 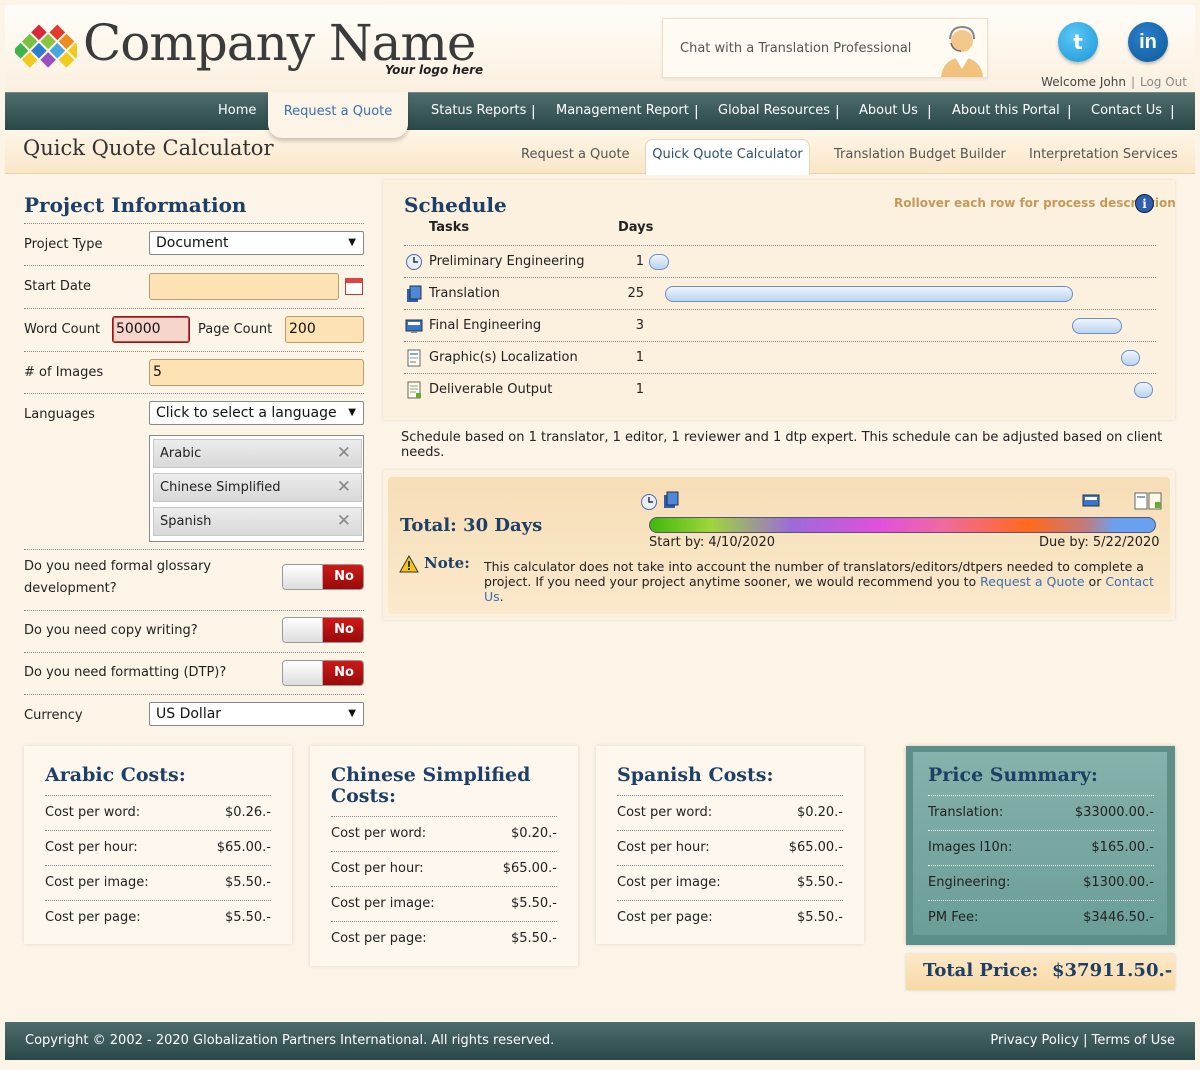 I want to click on language-name: Arabic, so click(x=181, y=453).